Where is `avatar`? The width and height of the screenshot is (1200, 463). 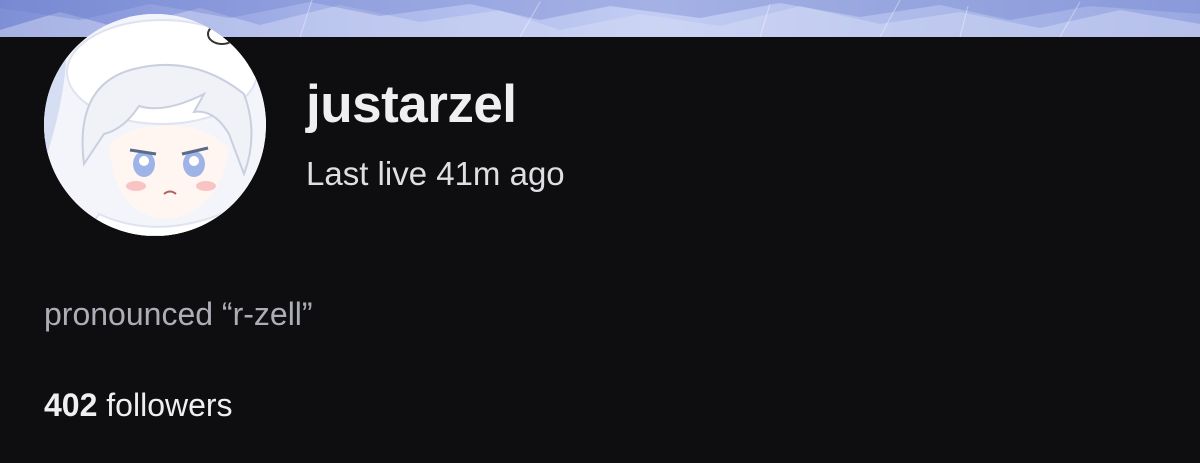 avatar is located at coordinates (155, 125).